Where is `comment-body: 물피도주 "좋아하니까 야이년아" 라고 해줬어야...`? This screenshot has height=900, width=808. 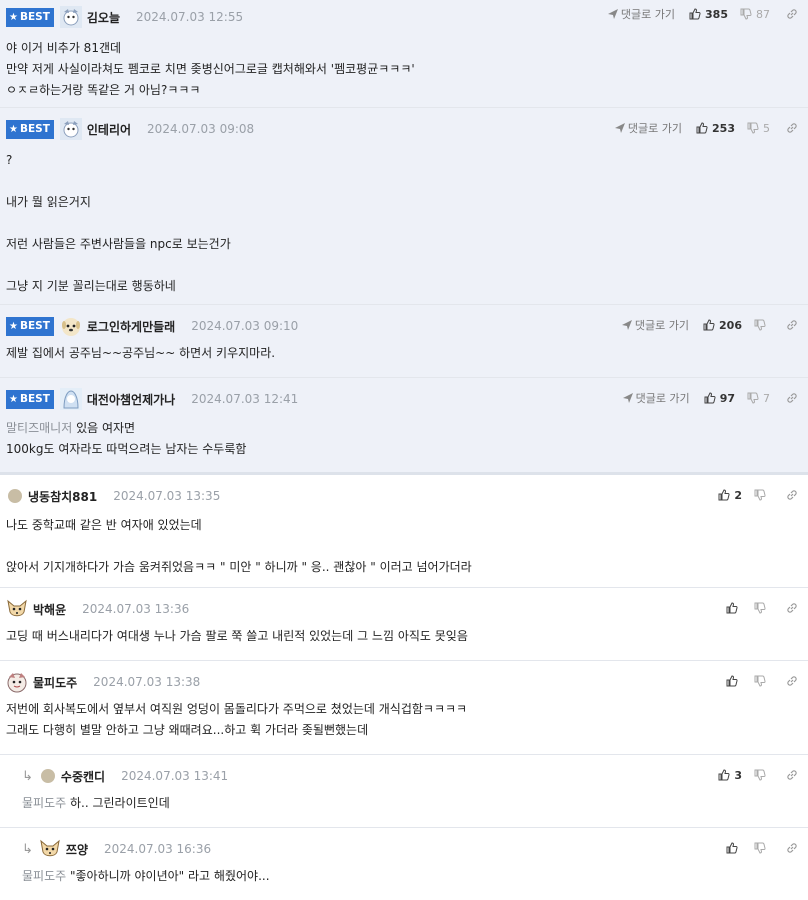
comment-body: 물피도주 "좋아하니까 야이년아" 라고 해줬어야... is located at coordinates (146, 876).